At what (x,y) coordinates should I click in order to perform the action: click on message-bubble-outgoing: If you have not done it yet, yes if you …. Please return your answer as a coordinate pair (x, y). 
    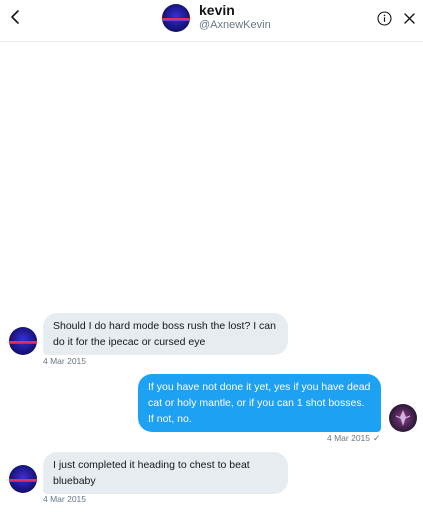
    Looking at the image, I should click on (259, 403).